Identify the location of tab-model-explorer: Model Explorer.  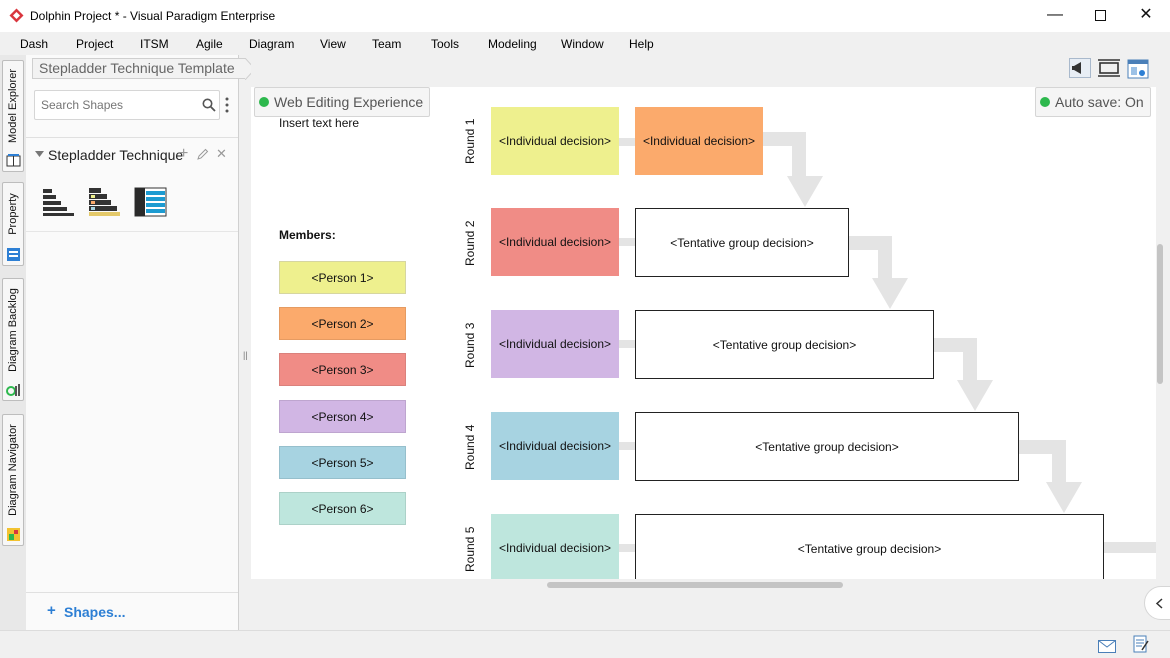
(13, 116).